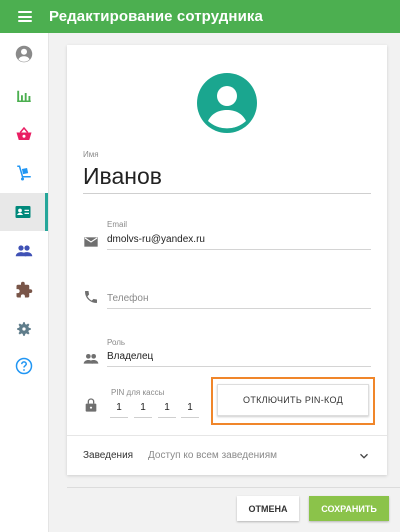 The image size is (400, 532). Describe the element at coordinates (364, 456) in the screenshot. I see `chevron-down-icon` at that location.